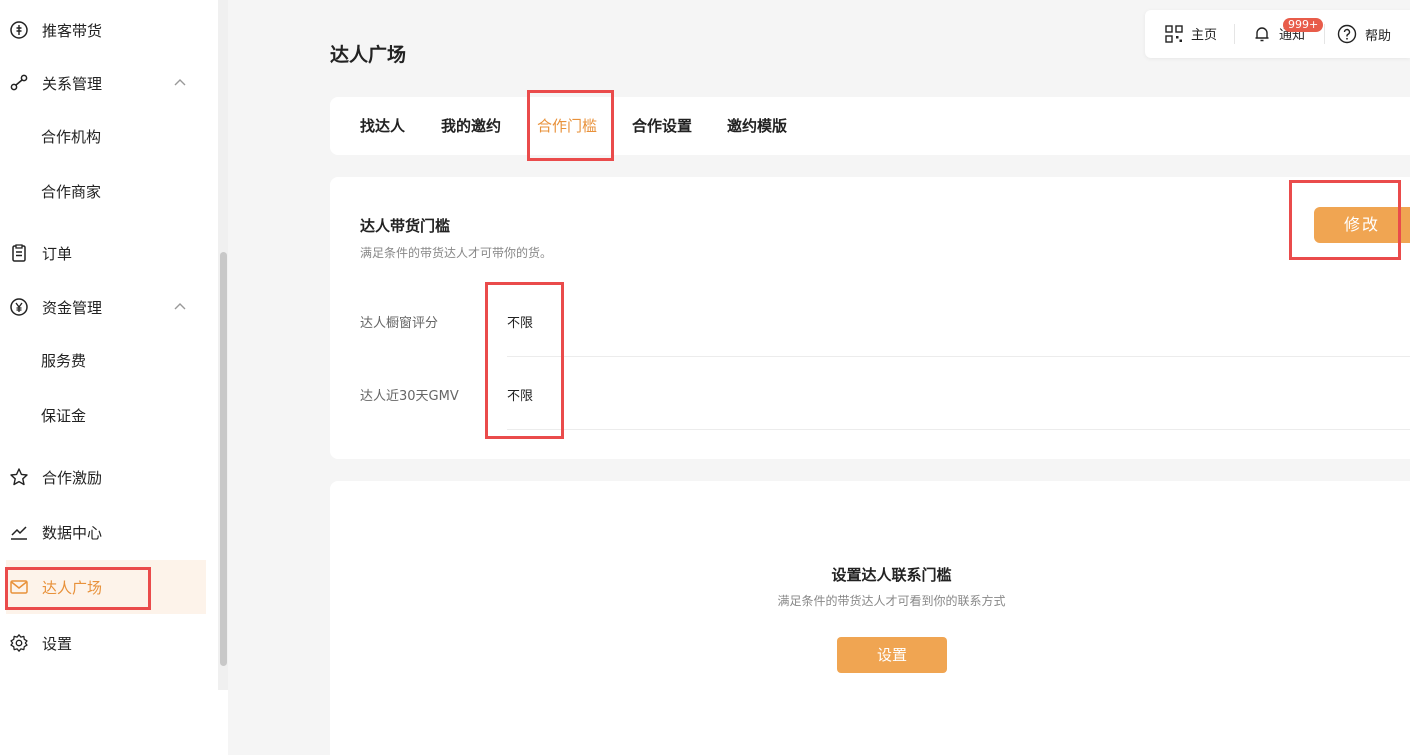 The height and width of the screenshot is (755, 1410). What do you see at coordinates (891, 575) in the screenshot?
I see `contact-title: 设置达人联系门槛` at bounding box center [891, 575].